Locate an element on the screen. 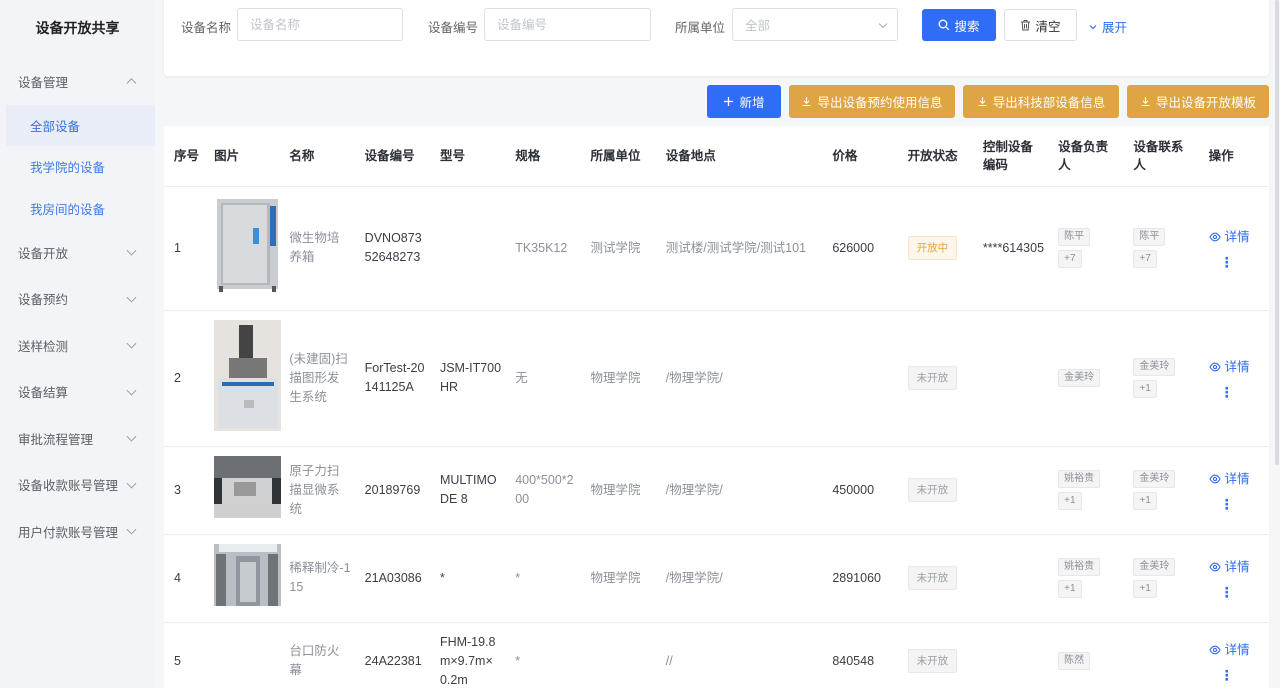  column-header: 开放状态 is located at coordinates (935, 156).